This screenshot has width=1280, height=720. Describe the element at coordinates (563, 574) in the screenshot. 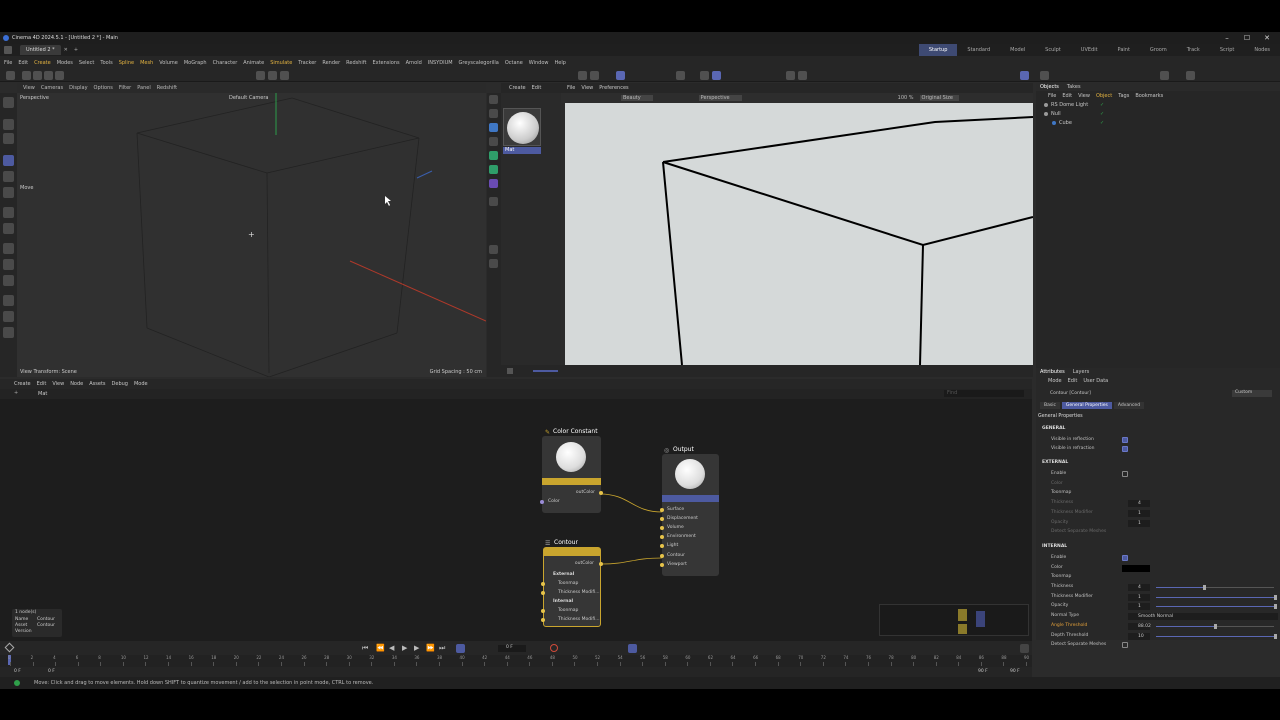

I see `contour-group-external: External` at that location.